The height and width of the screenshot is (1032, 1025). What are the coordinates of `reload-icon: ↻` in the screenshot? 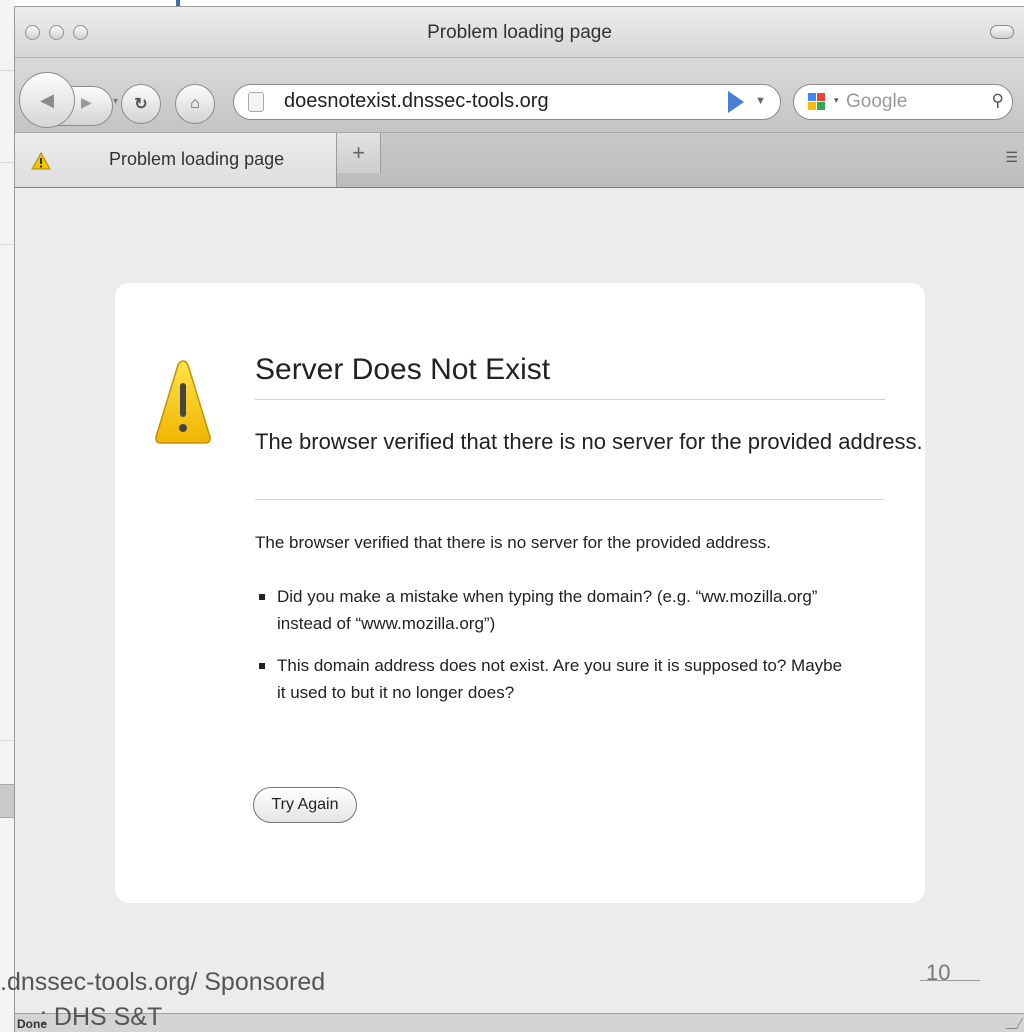 It's located at (141, 104).